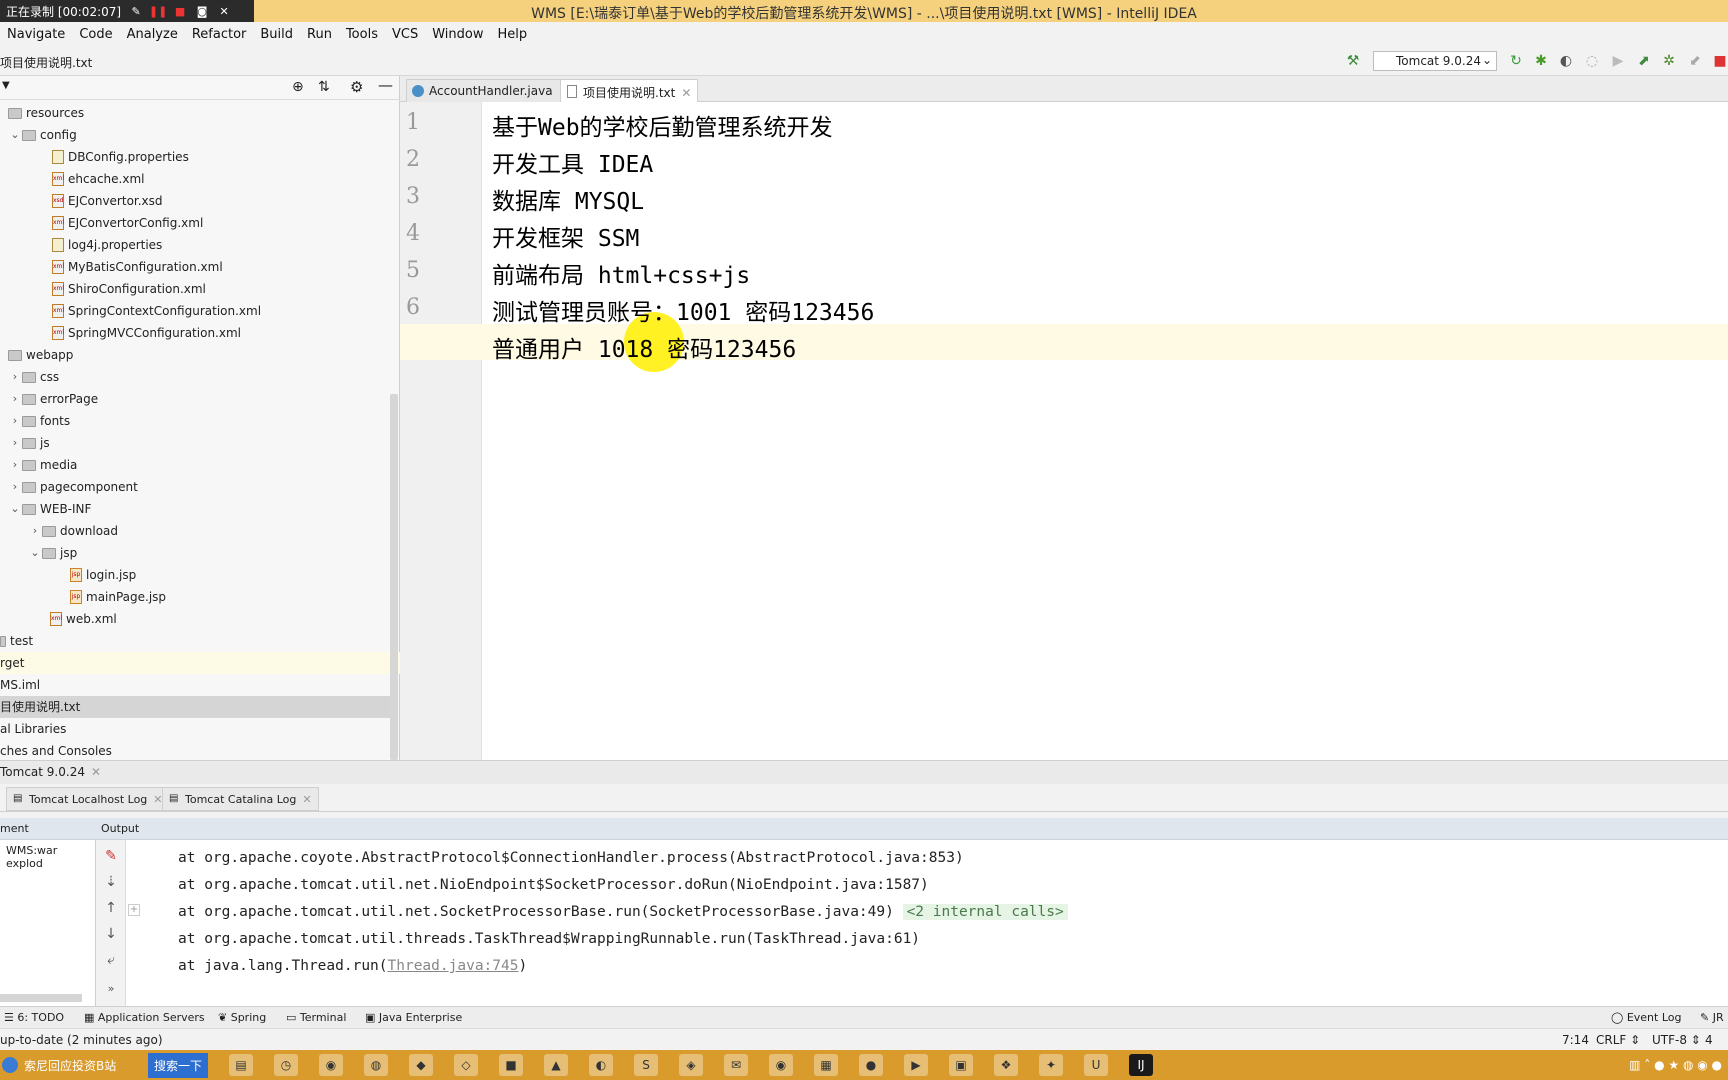 The height and width of the screenshot is (1080, 1728). Describe the element at coordinates (195, 707) in the screenshot. I see `tree-node-readme-txt: 目使用说明.txt` at that location.